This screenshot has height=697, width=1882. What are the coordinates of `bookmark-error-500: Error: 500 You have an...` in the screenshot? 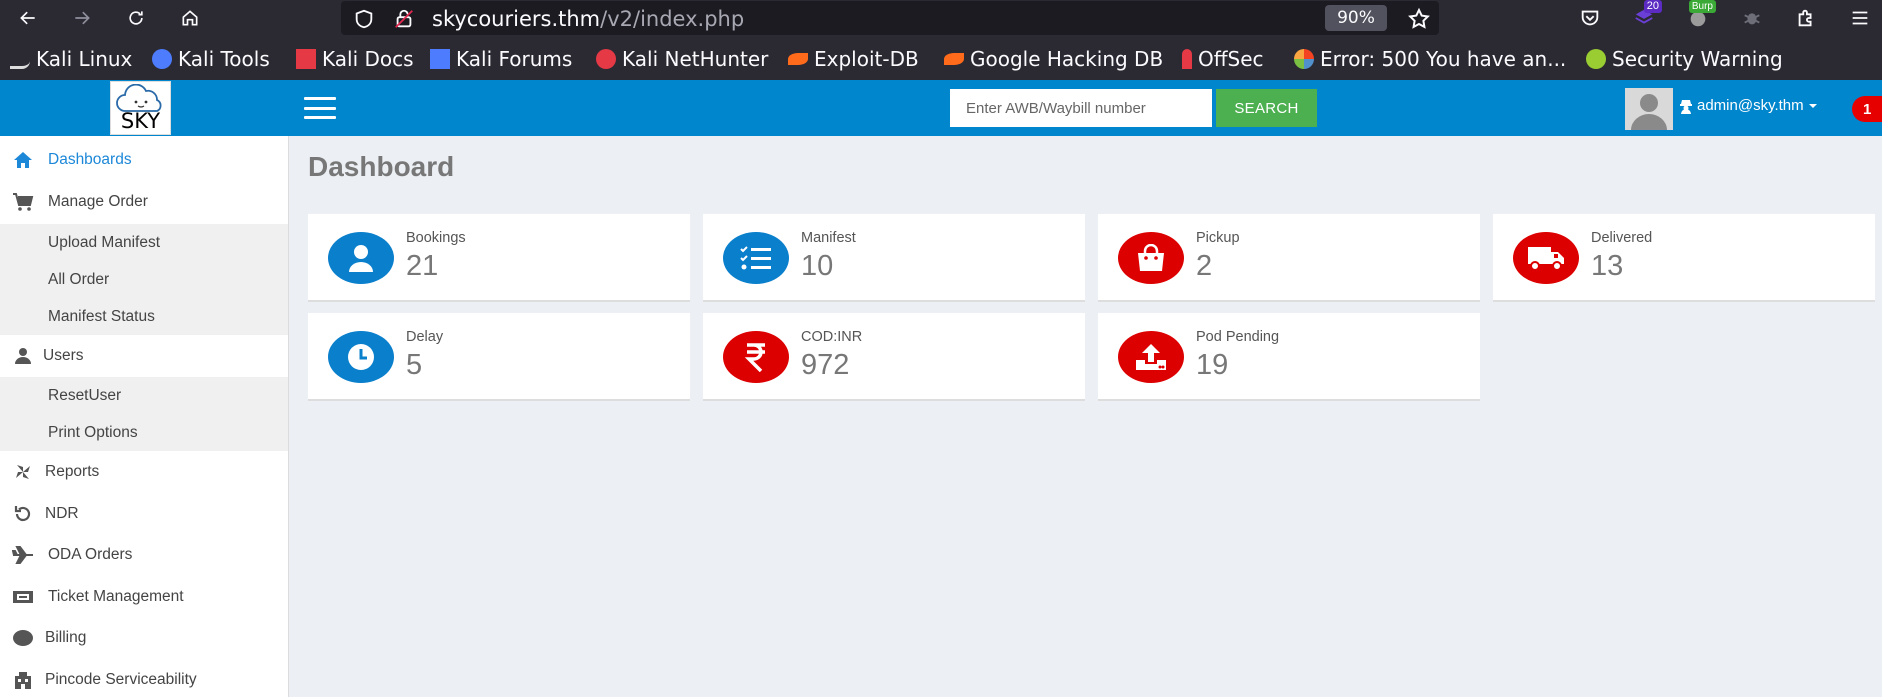 It's located at (1430, 59).